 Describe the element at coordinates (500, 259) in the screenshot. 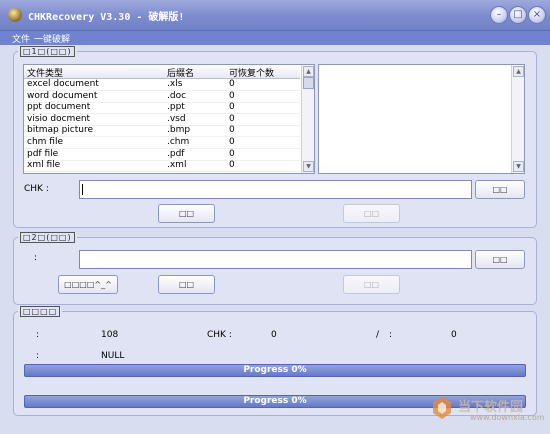

I see `browse-step2-button: □□` at that location.